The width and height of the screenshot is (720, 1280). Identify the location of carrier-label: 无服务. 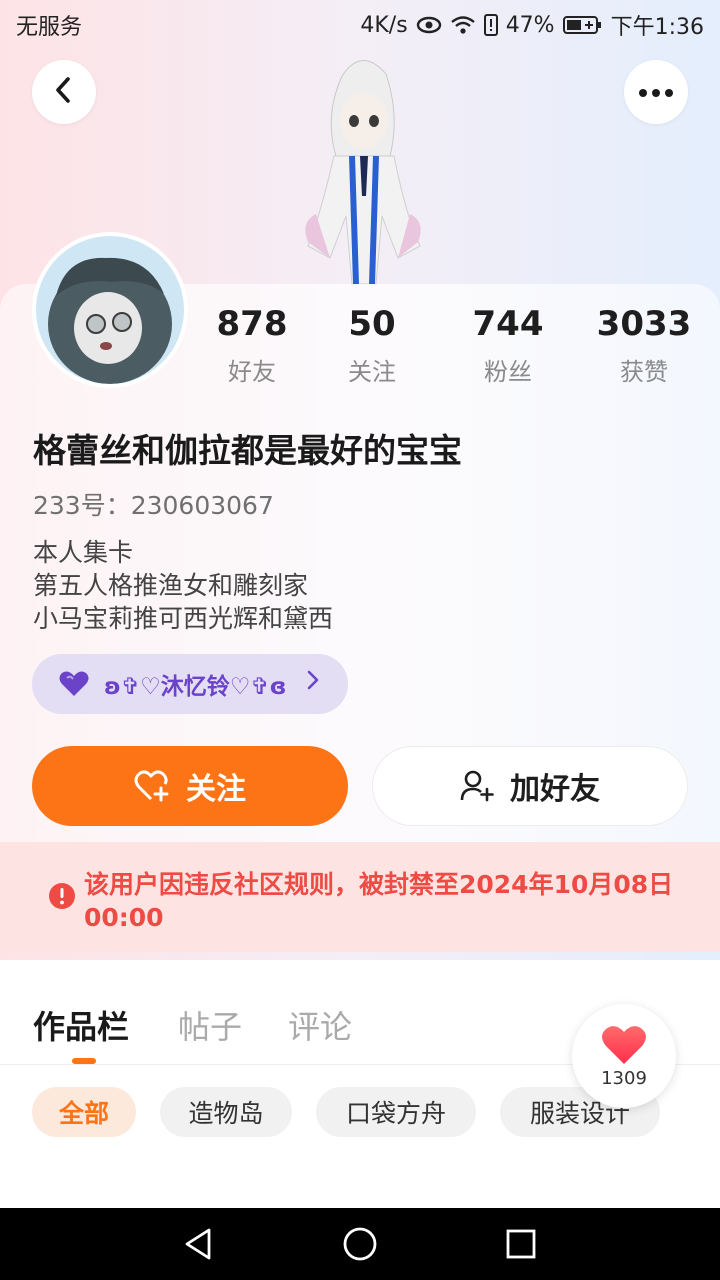
(49, 27).